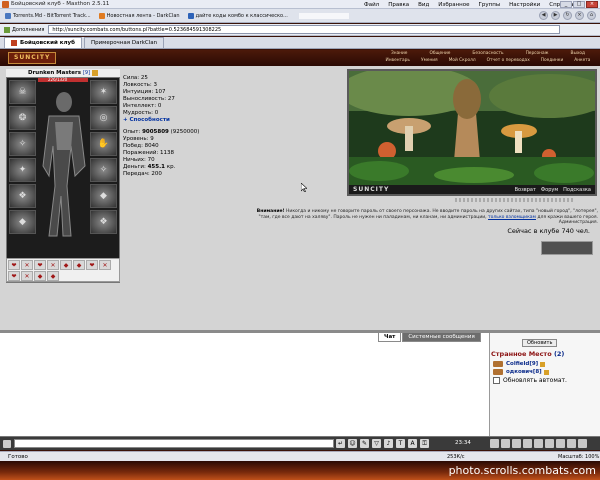  Describe the element at coordinates (22, 196) in the screenshot. I see `belt-slot: ❖` at that location.